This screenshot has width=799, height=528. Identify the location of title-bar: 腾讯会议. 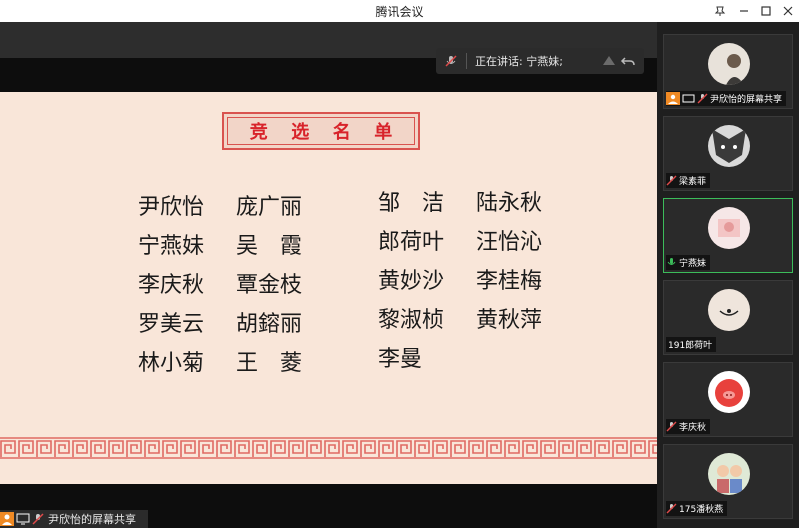
(399, 11).